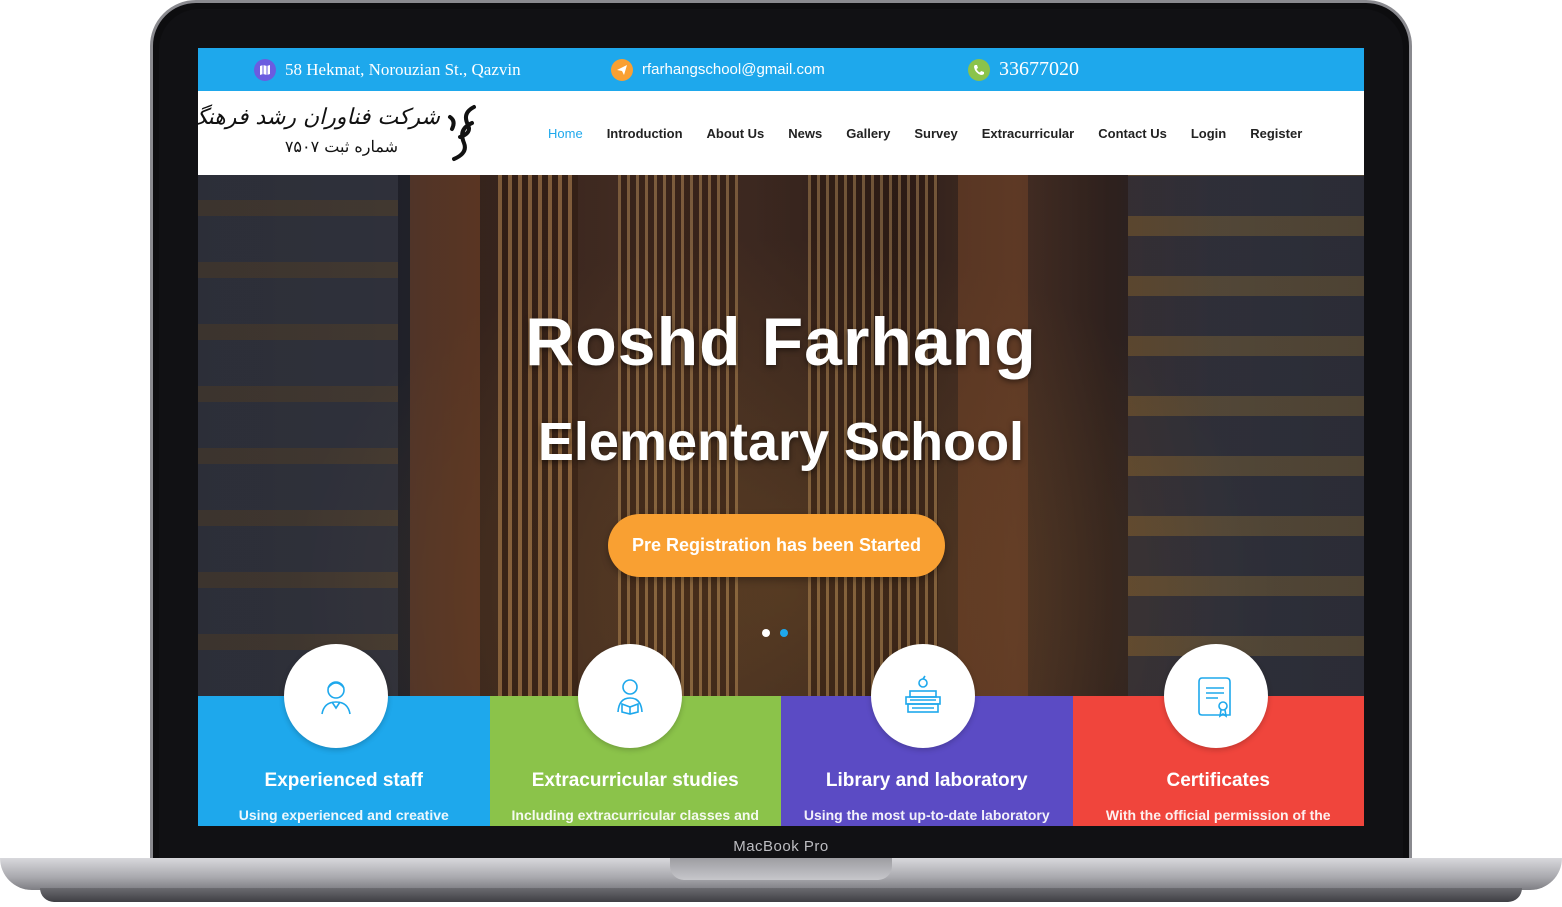 The width and height of the screenshot is (1562, 907). Describe the element at coordinates (622, 69) in the screenshot. I see `telegram-icon` at that location.